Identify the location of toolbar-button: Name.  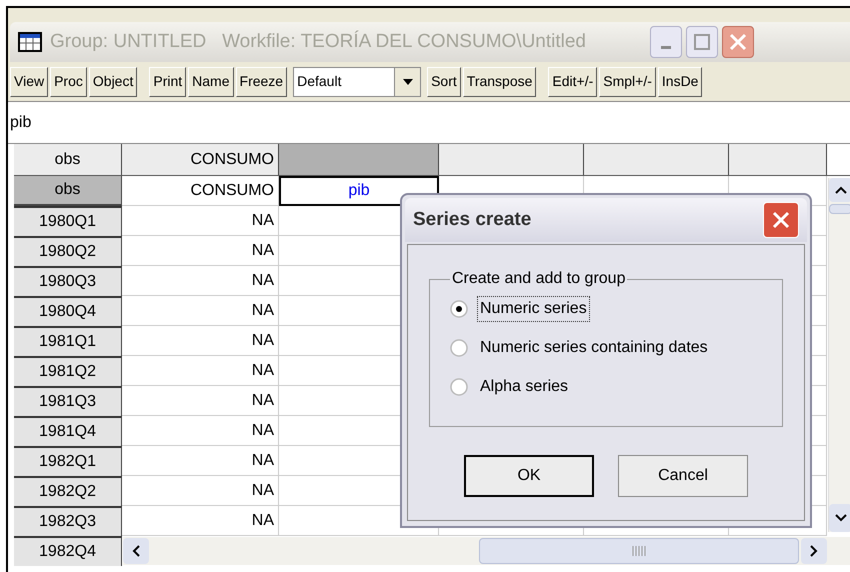
(211, 81).